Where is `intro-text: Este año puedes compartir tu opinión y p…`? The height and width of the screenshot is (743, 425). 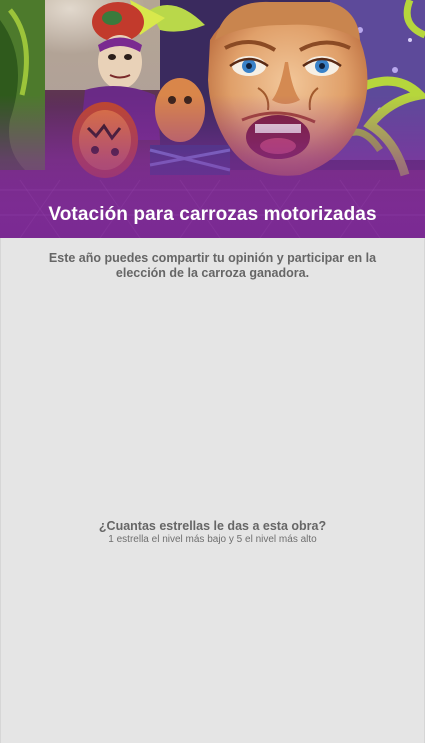
intro-text: Este año puedes compartir tu opinión y p… is located at coordinates (212, 265).